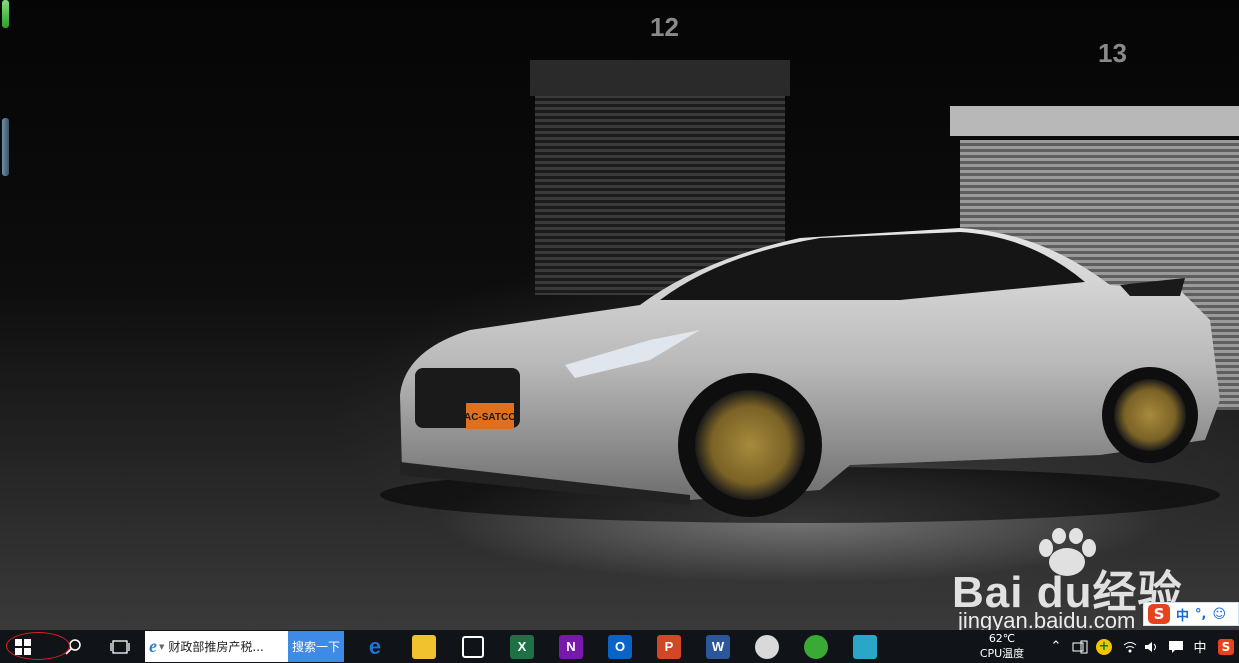 Image resolution: width=1239 pixels, height=663 pixels. I want to click on device-icon, so click(1080, 646).